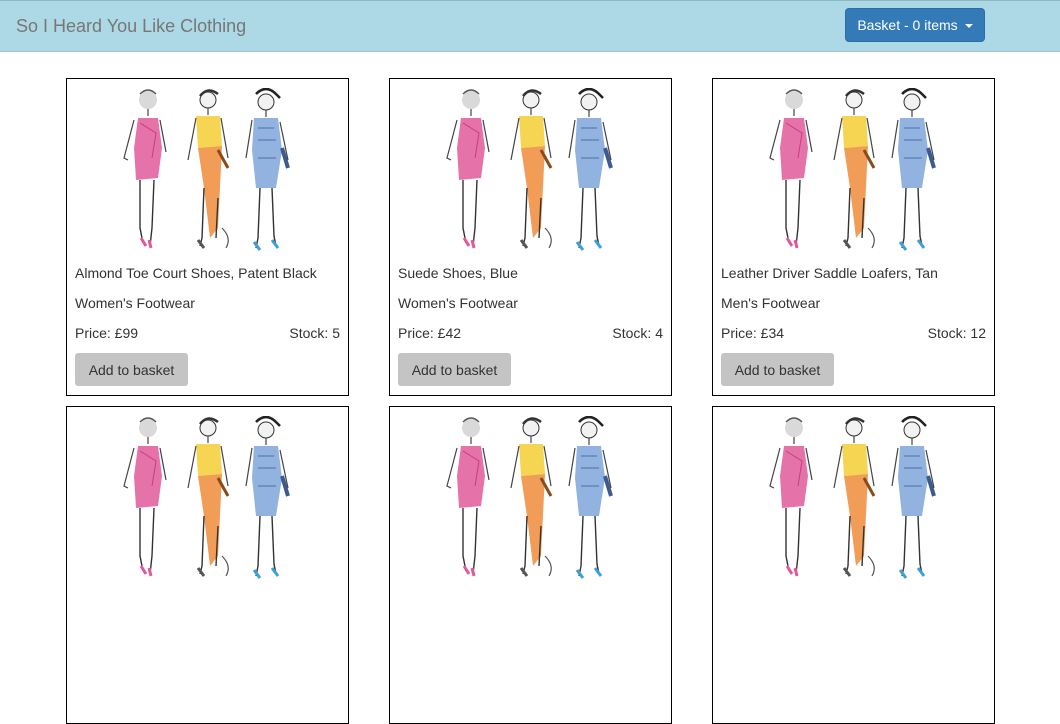  I want to click on product-stock: Stock: 5, so click(314, 333).